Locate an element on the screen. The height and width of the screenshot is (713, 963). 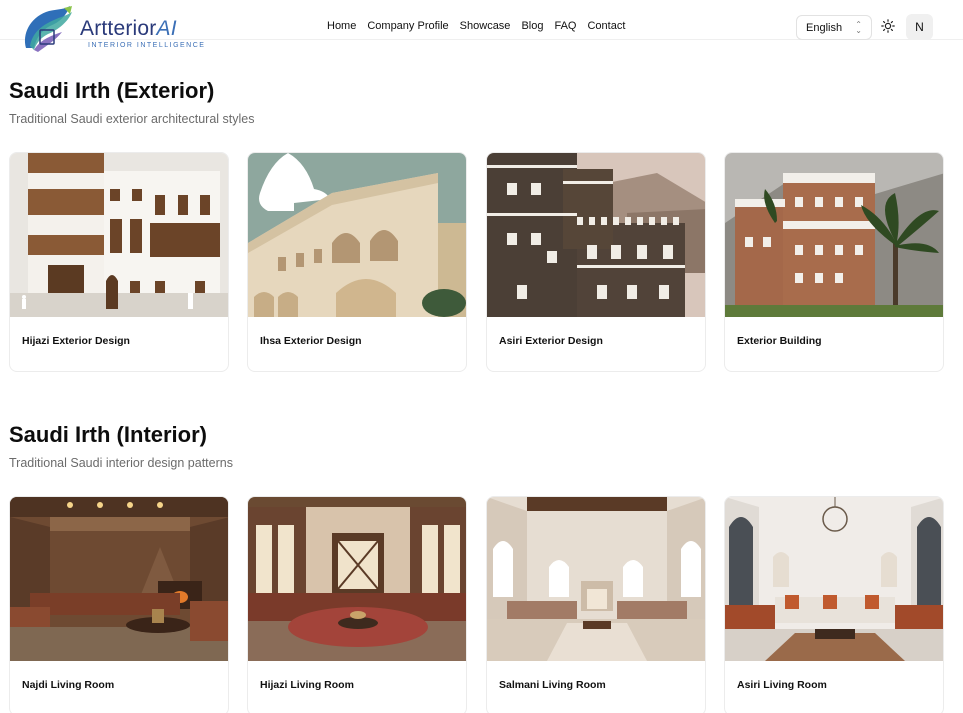
card-najdi-living-room: Najdi Living Room is located at coordinates (119, 604).